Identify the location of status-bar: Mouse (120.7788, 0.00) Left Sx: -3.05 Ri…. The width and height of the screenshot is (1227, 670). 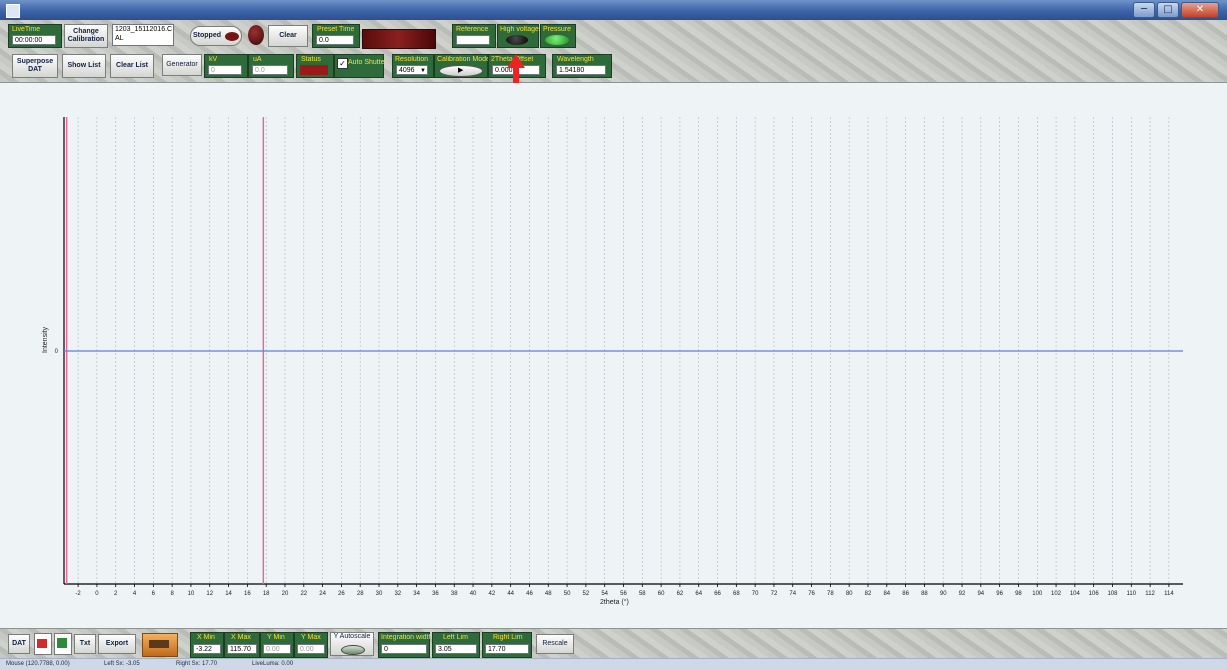
(613, 664).